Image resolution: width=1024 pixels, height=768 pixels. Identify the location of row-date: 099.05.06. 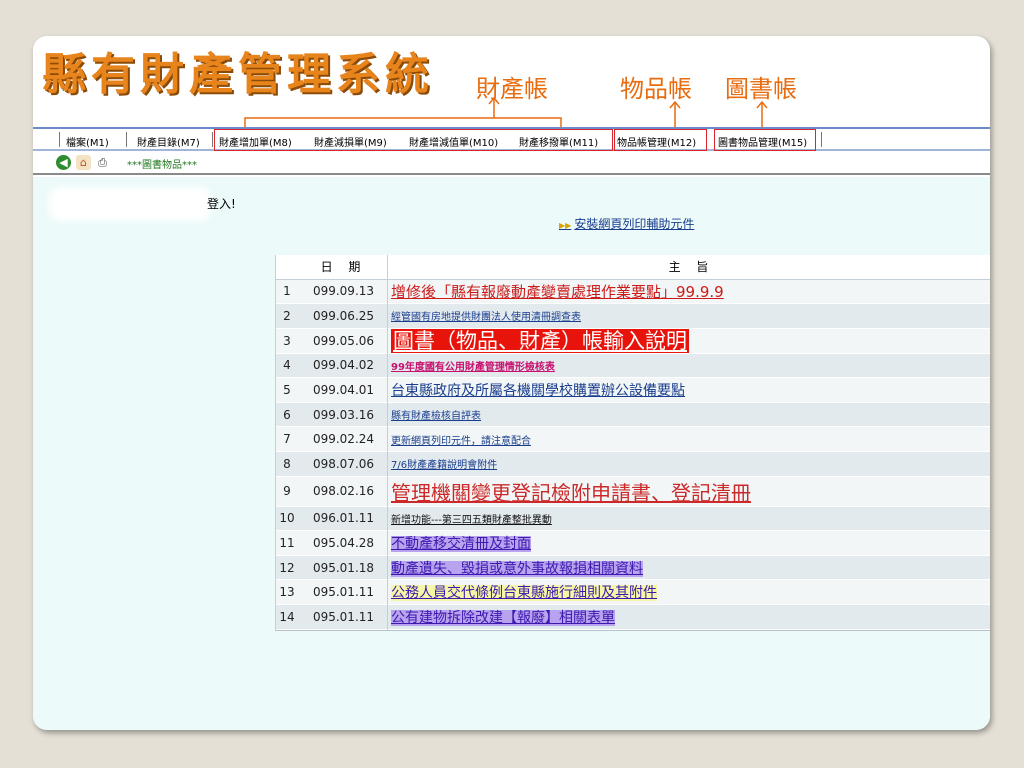
(343, 341).